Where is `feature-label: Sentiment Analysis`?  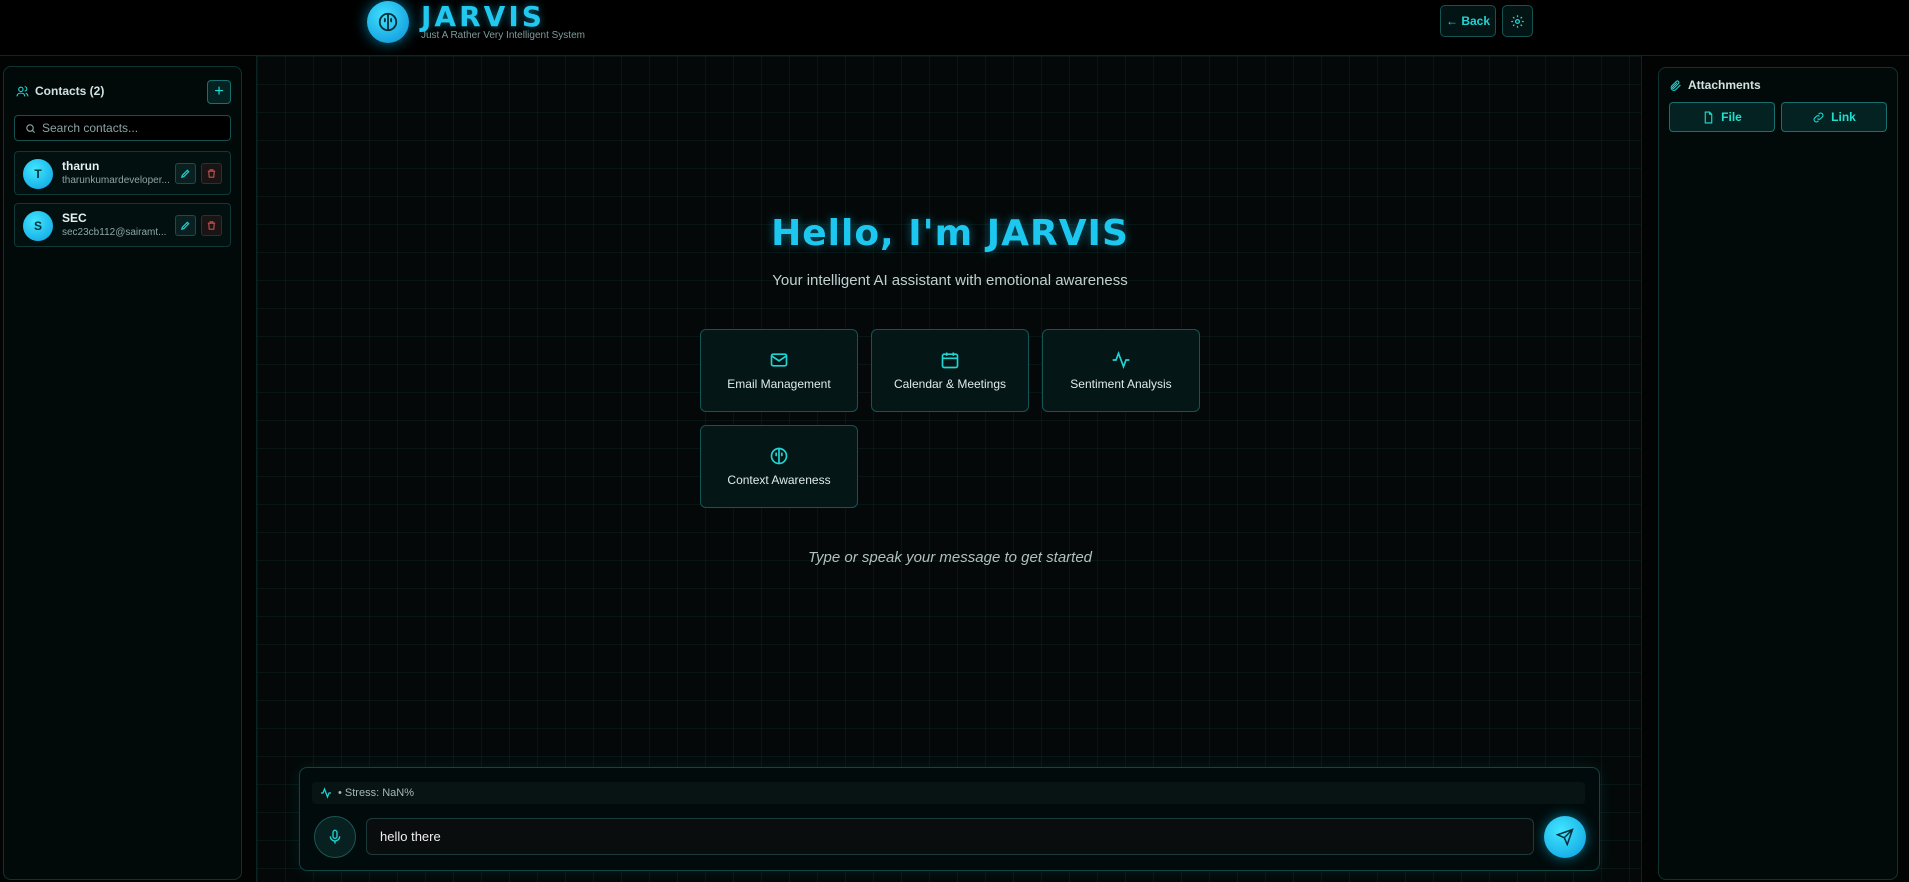
feature-label: Sentiment Analysis is located at coordinates (1121, 384).